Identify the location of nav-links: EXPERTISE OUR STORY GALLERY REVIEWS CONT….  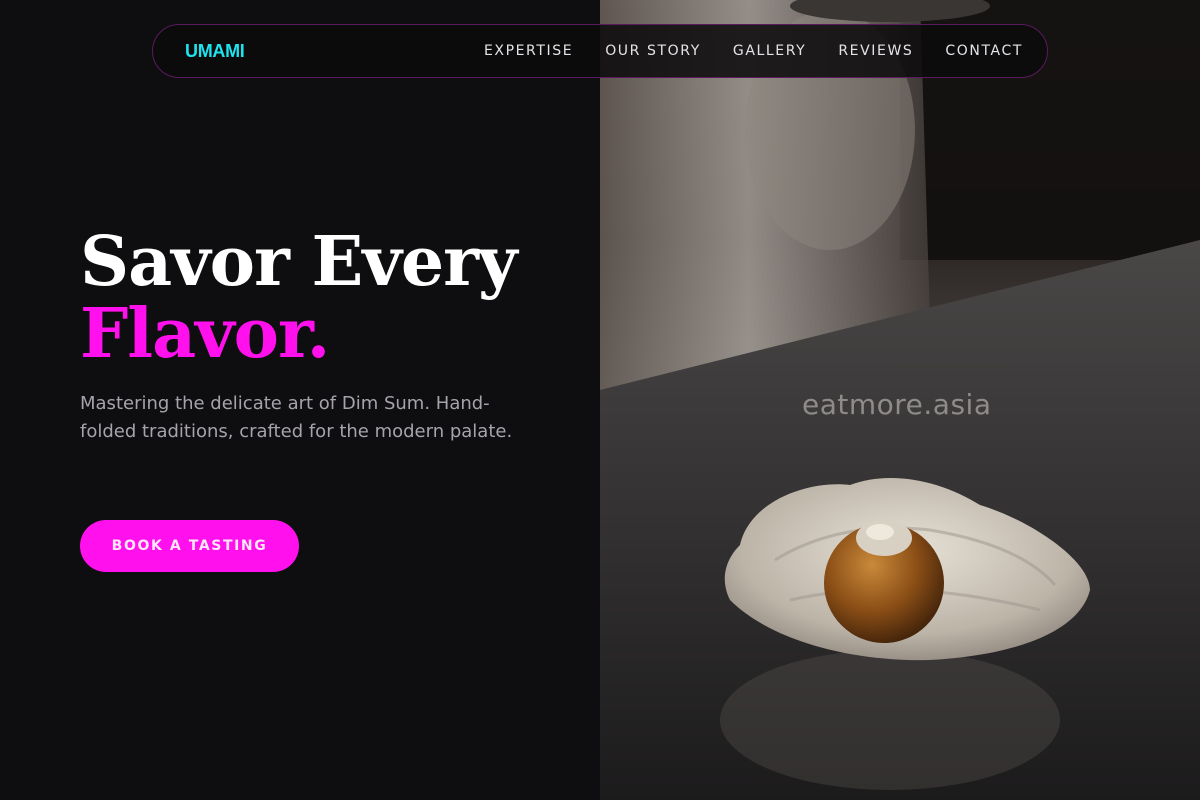
(753, 51).